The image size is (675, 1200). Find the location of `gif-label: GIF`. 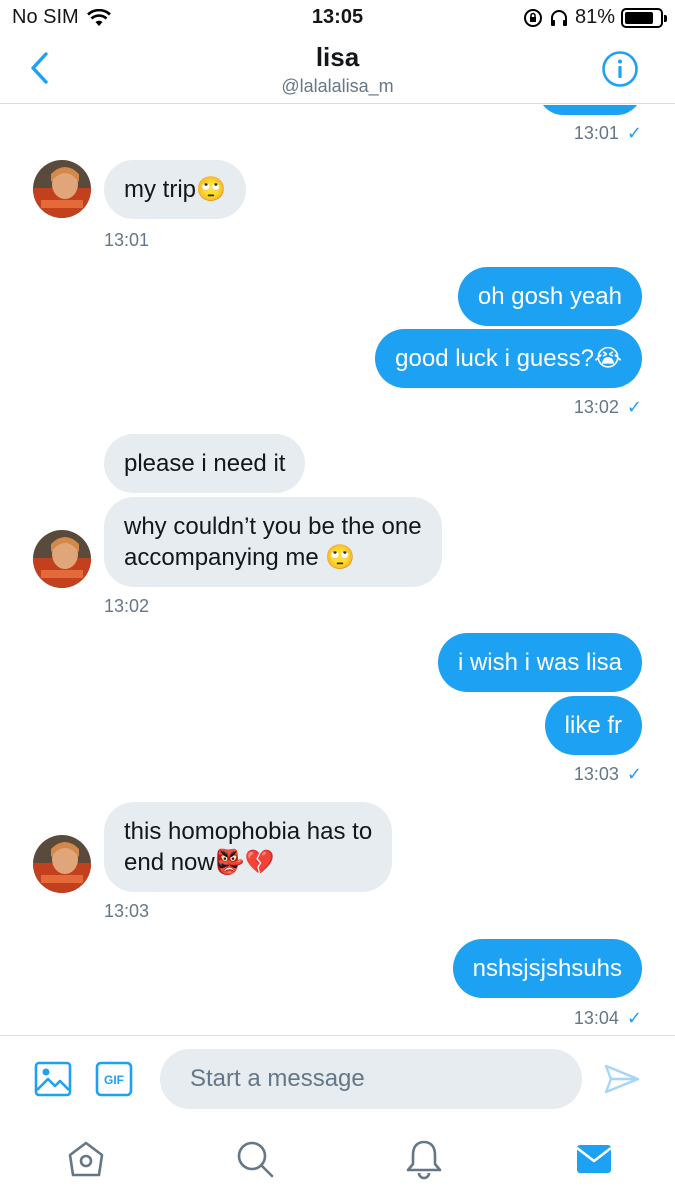

gif-label: GIF is located at coordinates (114, 1080).